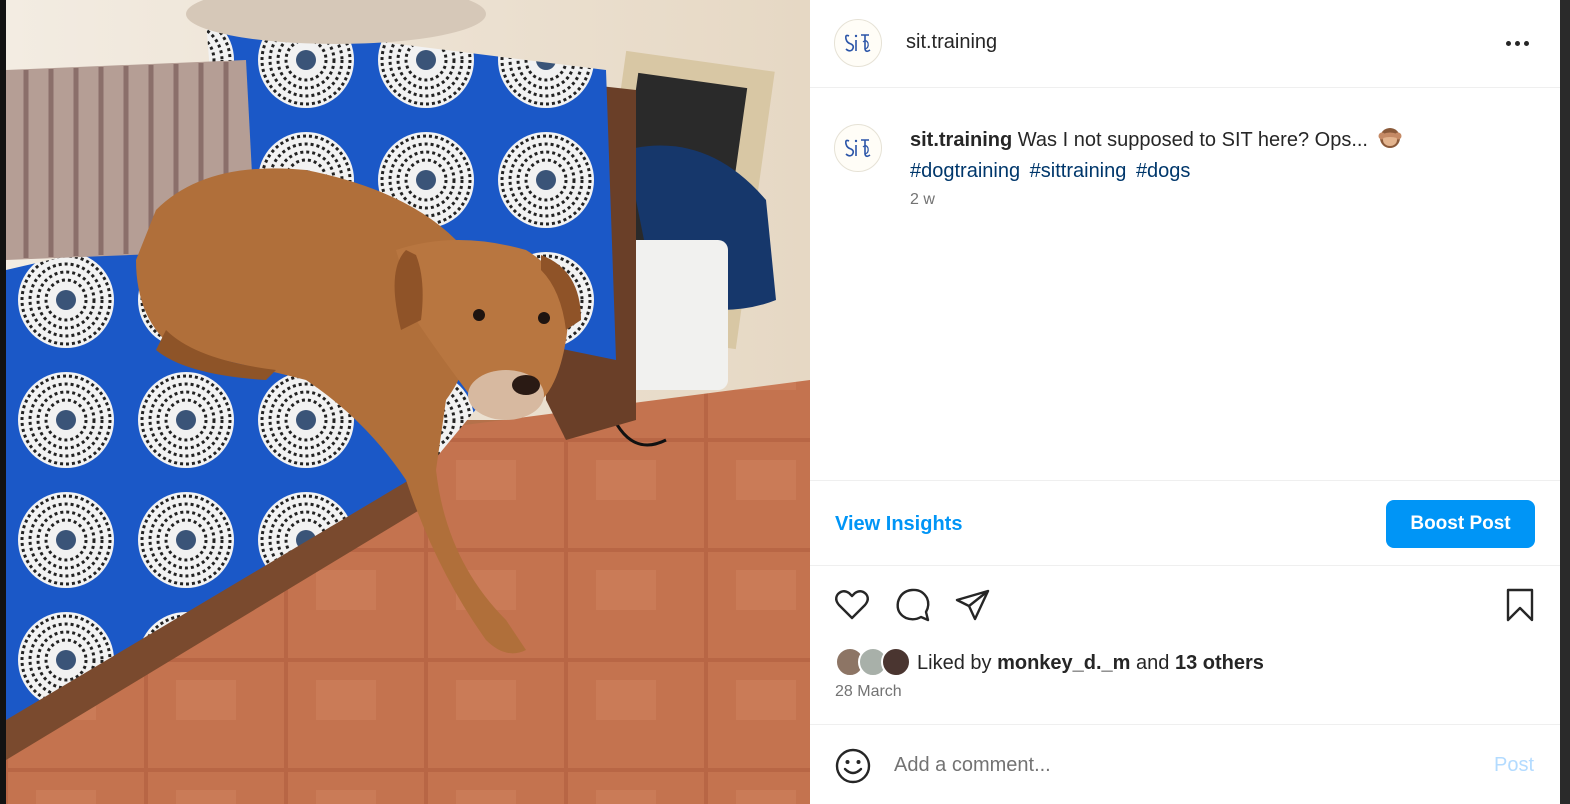 This screenshot has height=804, width=1570. Describe the element at coordinates (1517, 43) in the screenshot. I see `more-options-icon` at that location.